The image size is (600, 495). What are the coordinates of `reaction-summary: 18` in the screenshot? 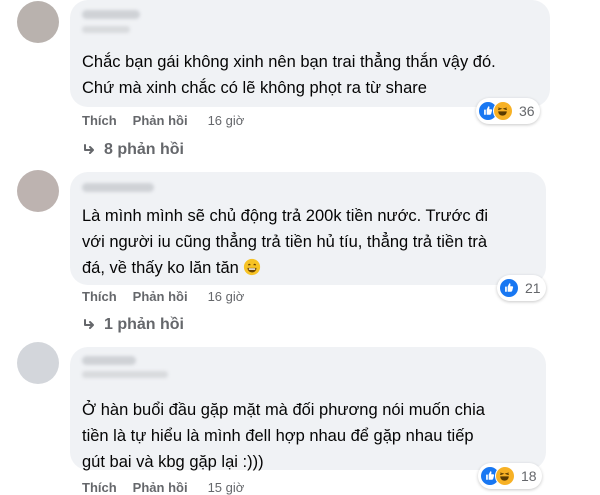 It's located at (510, 476).